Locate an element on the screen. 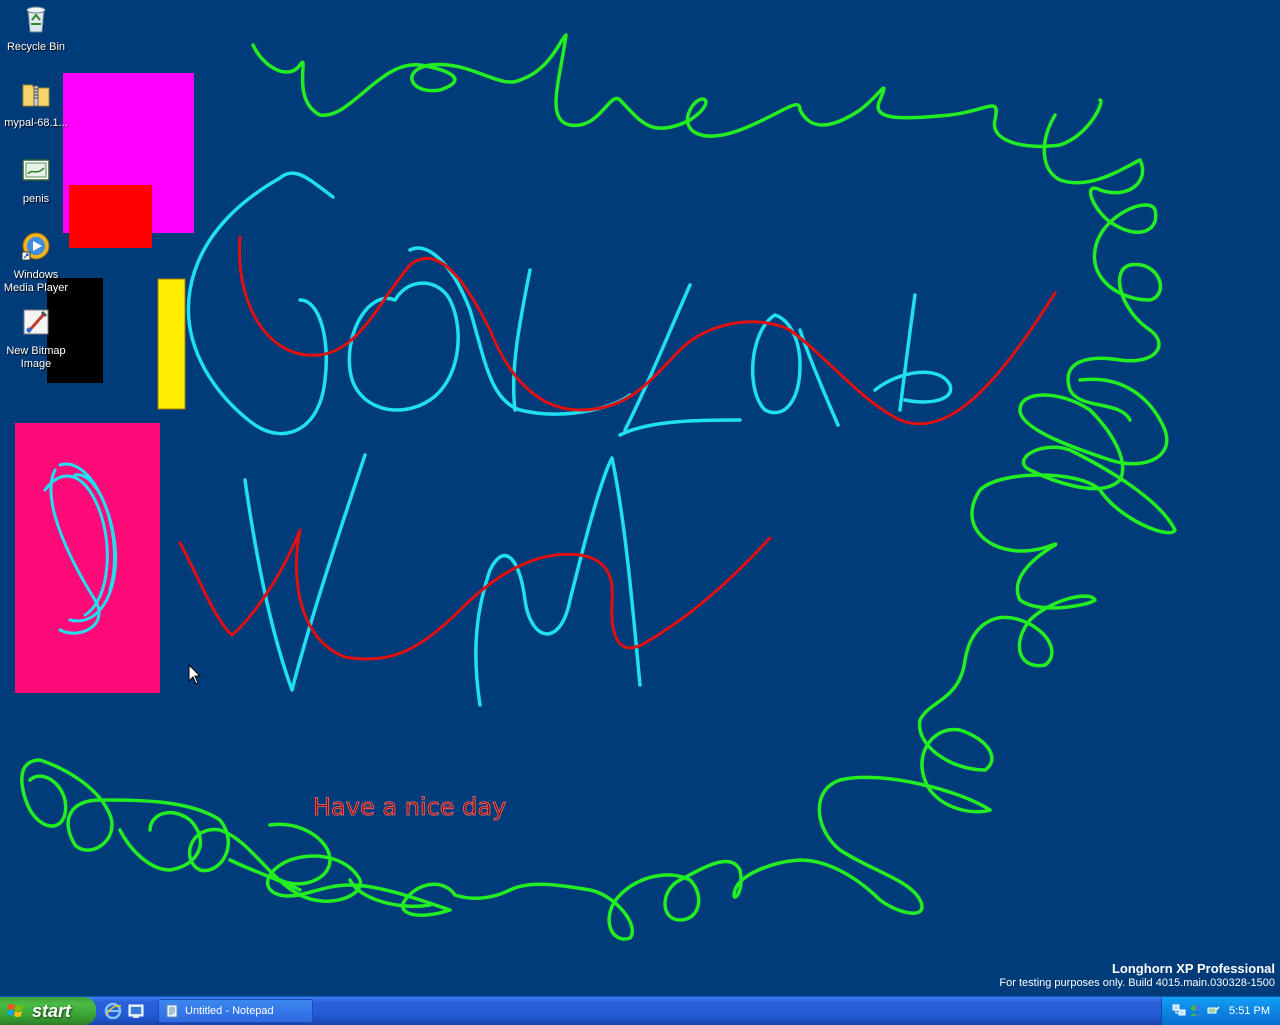 Image resolution: width=1280 pixels, height=1025 pixels. notepad-icon is located at coordinates (172, 1011).